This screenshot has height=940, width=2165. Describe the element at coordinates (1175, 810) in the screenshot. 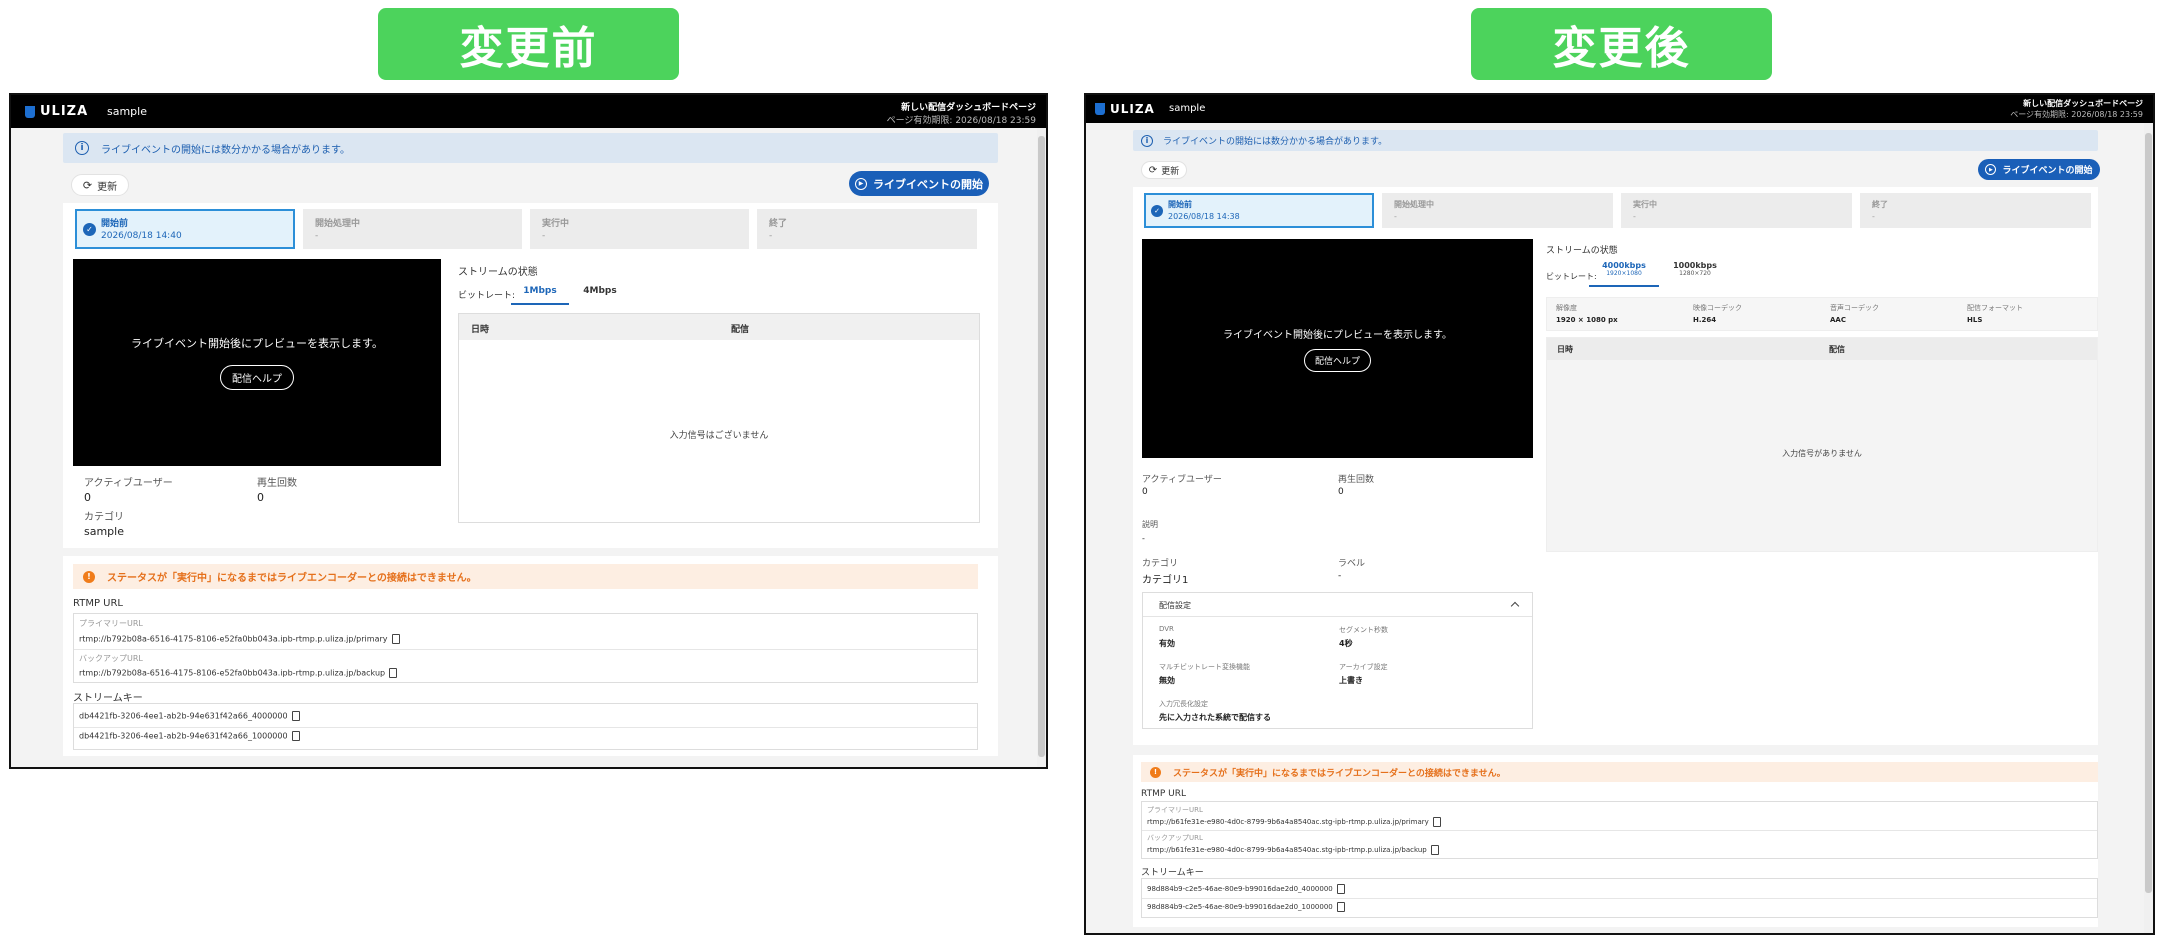

I see `primary-url-label: プライマリーURL` at that location.